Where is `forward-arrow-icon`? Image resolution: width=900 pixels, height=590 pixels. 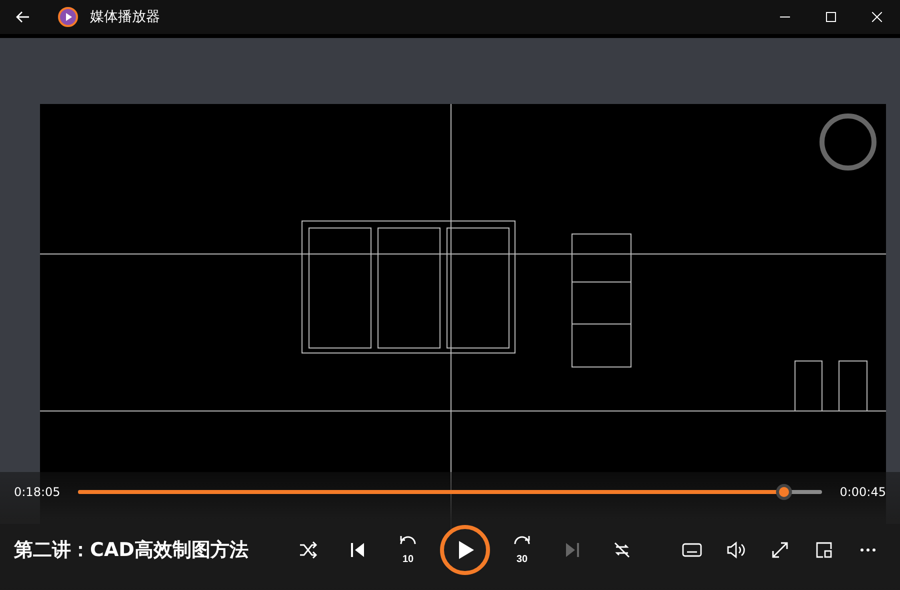
forward-arrow-icon is located at coordinates (522, 540).